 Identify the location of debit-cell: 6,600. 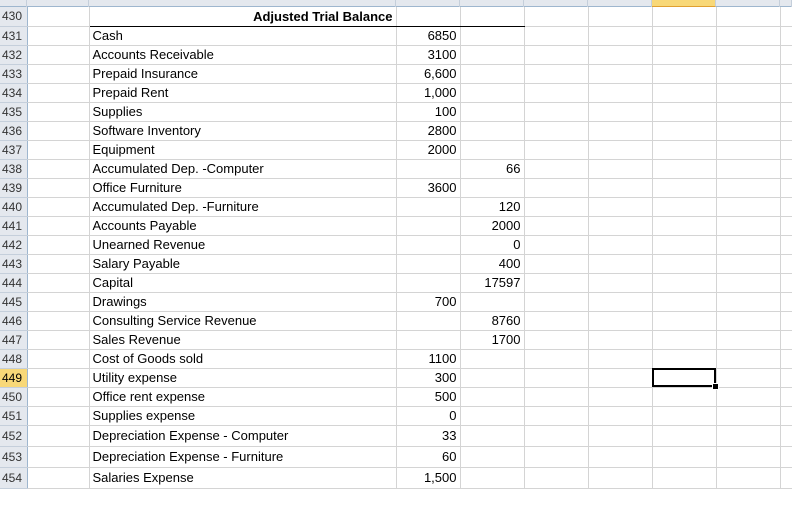
(428, 74).